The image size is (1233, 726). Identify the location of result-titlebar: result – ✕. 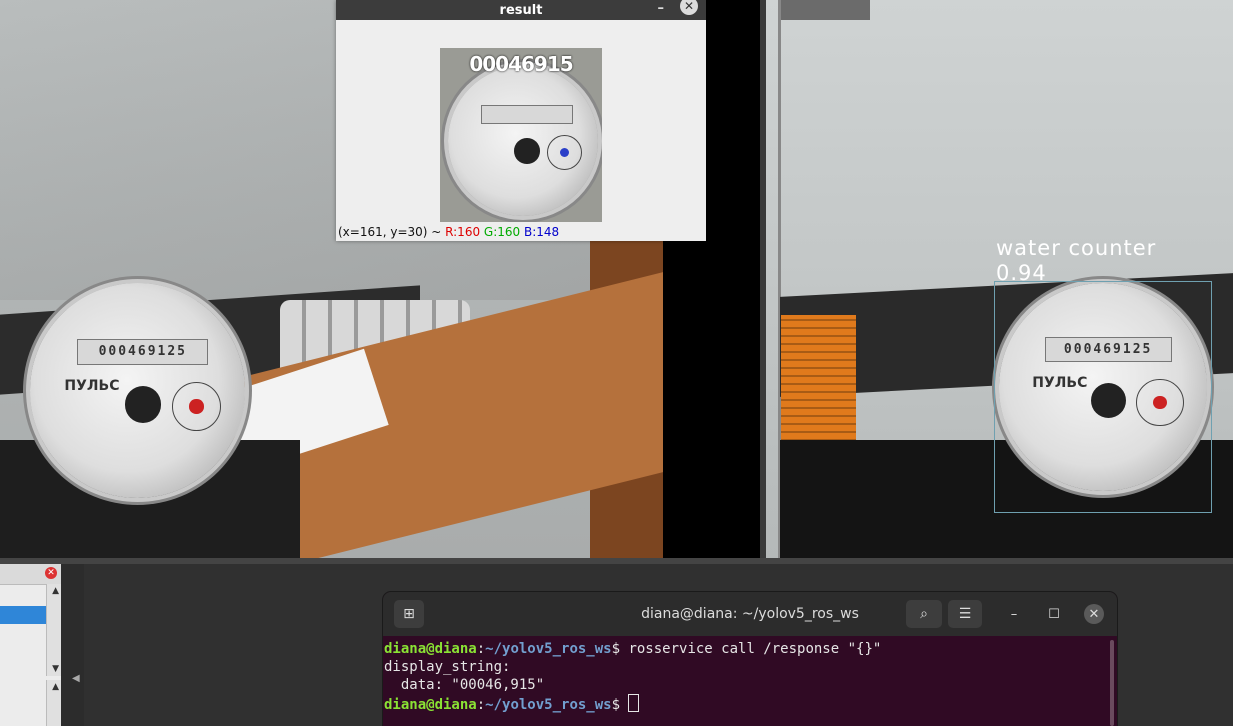
(521, 10).